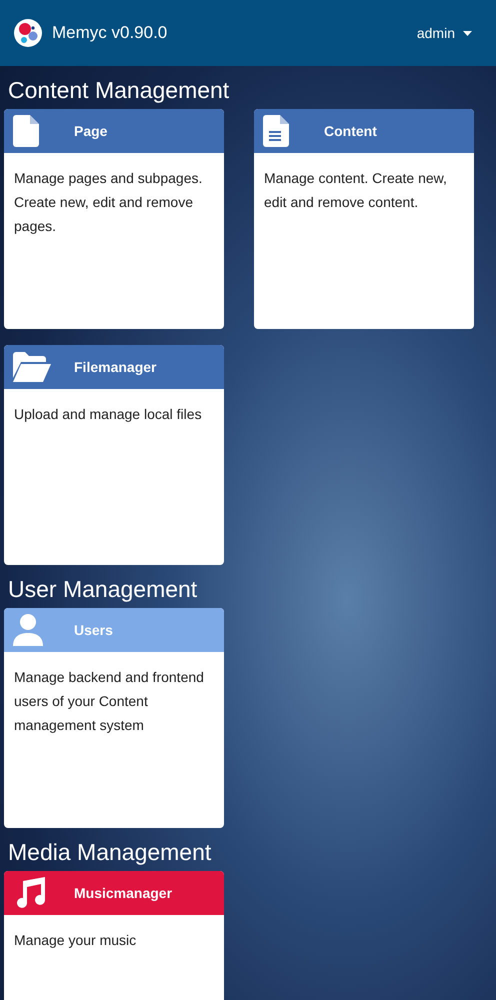 Image resolution: width=496 pixels, height=1000 pixels. What do you see at coordinates (110, 33) in the screenshot?
I see `app-title: Memyc v0.90.0` at bounding box center [110, 33].